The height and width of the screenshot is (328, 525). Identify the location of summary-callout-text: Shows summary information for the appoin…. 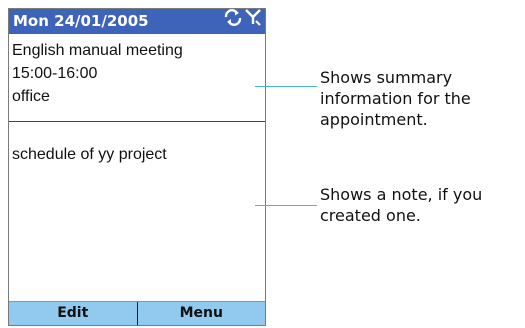
(395, 98).